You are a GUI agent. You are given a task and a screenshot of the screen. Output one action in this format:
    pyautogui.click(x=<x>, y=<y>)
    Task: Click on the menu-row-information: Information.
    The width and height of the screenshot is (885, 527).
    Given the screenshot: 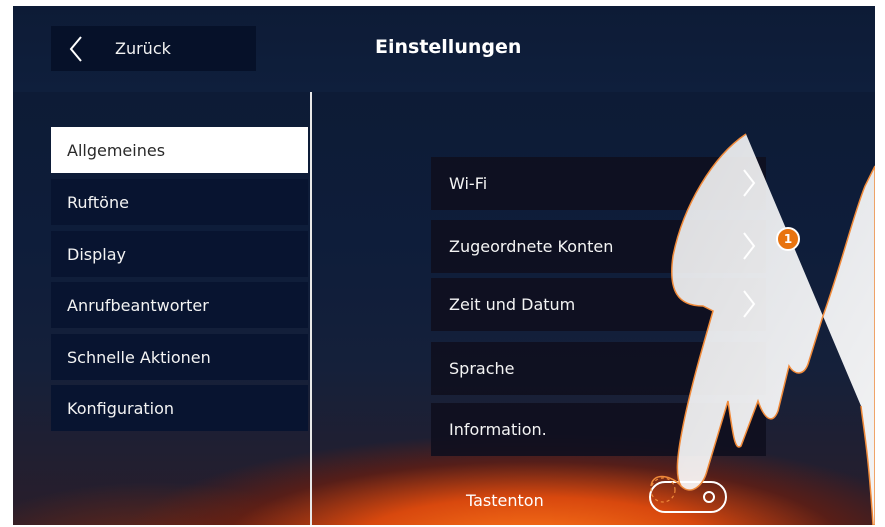 What is the action you would take?
    pyautogui.click(x=598, y=429)
    